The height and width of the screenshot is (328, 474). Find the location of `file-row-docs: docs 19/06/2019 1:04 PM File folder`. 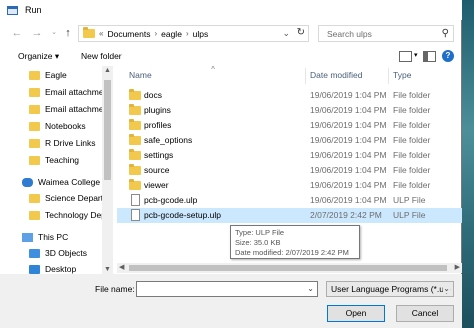

file-row-docs: docs 19/06/2019 1:04 PM File folder is located at coordinates (289, 95).